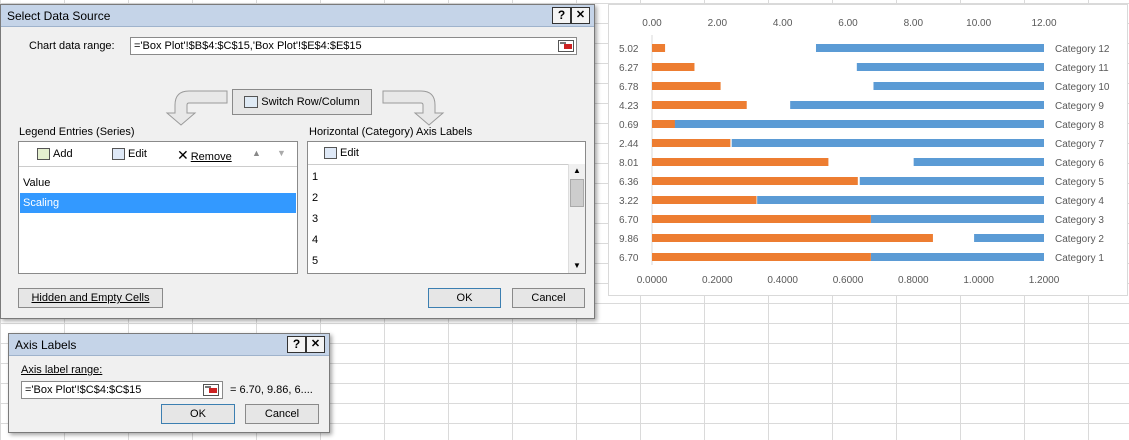 The image size is (1129, 440). What do you see at coordinates (1079, 106) in the screenshot?
I see `category-label: Category 9` at bounding box center [1079, 106].